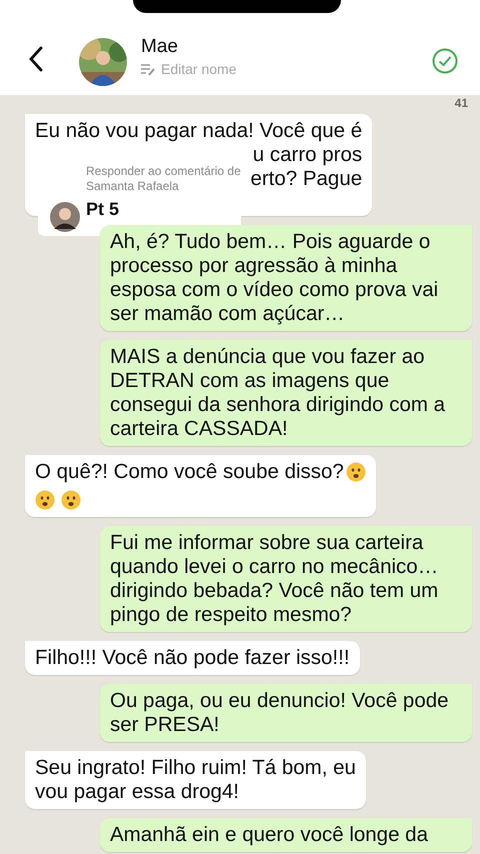 The height and width of the screenshot is (854, 480). What do you see at coordinates (189, 472) in the screenshot?
I see `message-text: O quê?! Como você soube disso?` at bounding box center [189, 472].